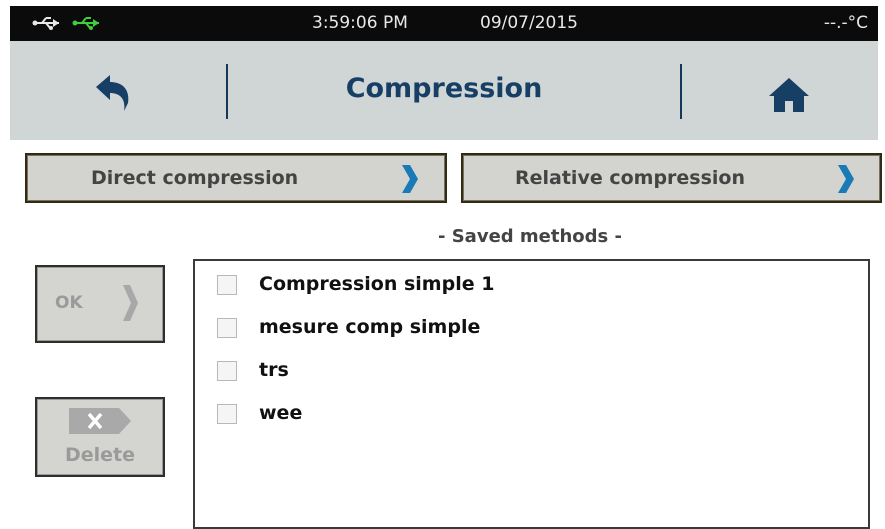  I want to click on home-icon, so click(789, 95).